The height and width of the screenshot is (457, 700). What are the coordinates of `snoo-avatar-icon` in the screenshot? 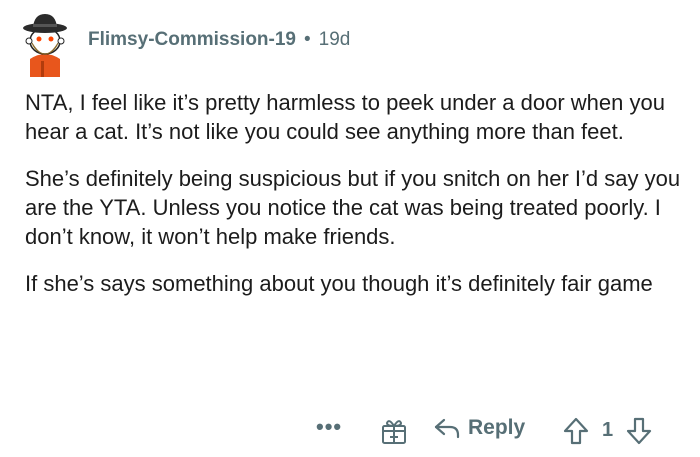 It's located at (45, 43).